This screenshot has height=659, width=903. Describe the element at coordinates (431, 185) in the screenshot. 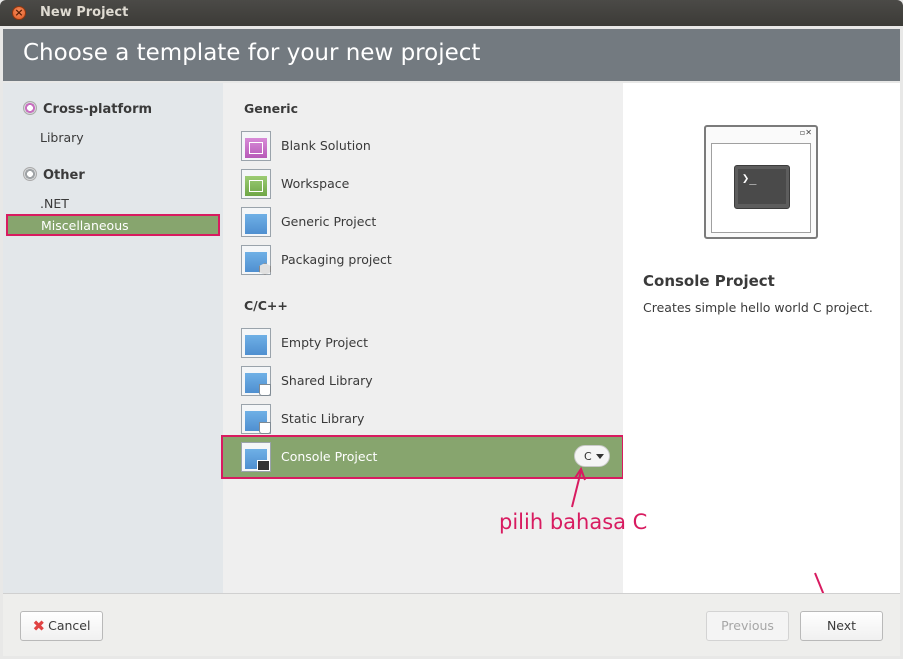

I see `template-workspace: Workspace` at that location.